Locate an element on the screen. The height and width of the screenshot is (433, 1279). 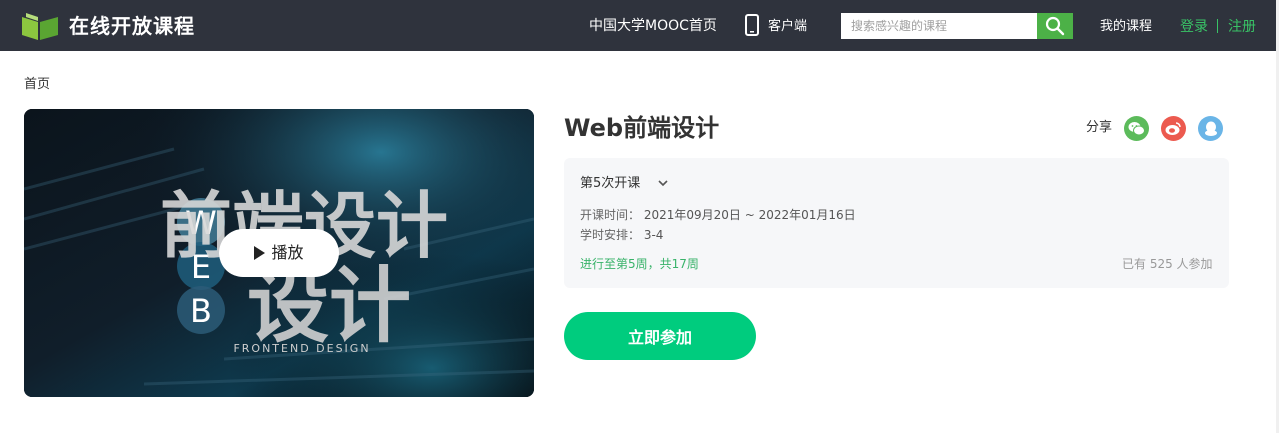
breadcrumb-home: 首页 is located at coordinates (37, 85).